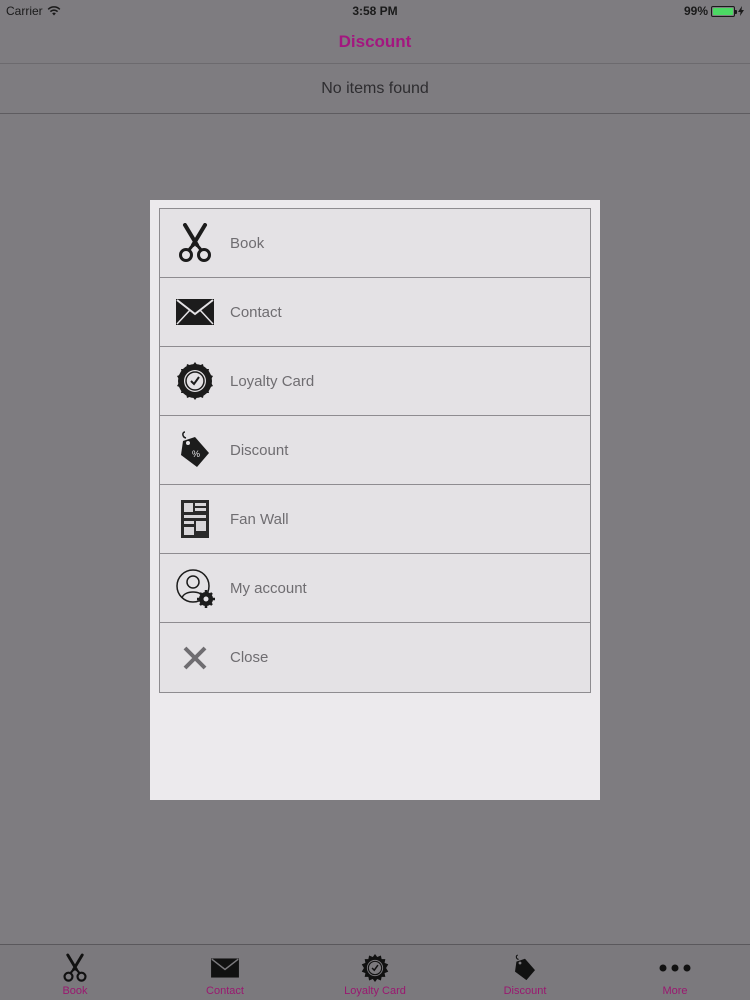 Image resolution: width=750 pixels, height=1000 pixels. I want to click on status-bar: Carrier 3:58 PM 99%, so click(375, 11).